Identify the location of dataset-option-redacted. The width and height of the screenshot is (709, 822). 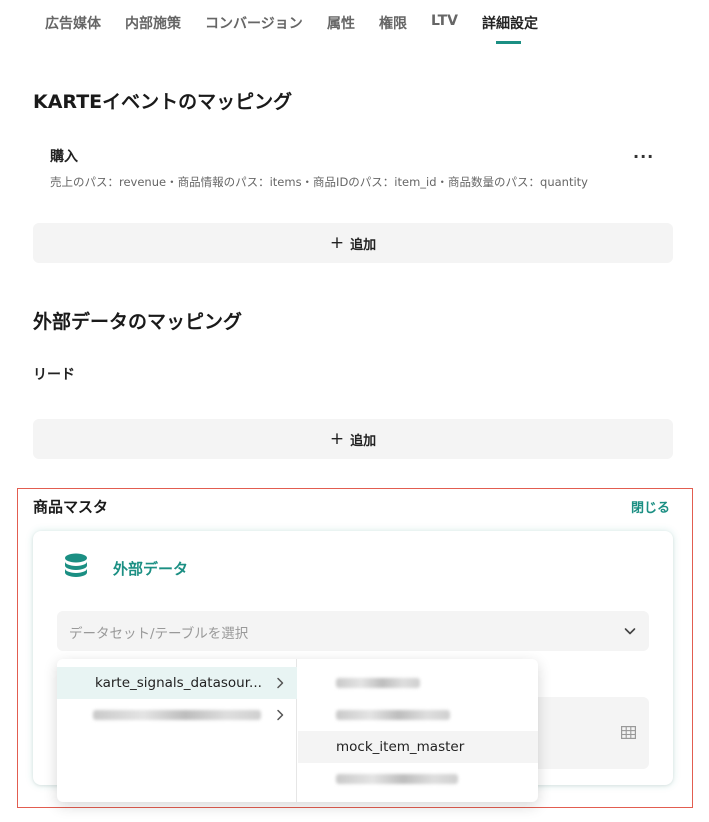
(177, 715).